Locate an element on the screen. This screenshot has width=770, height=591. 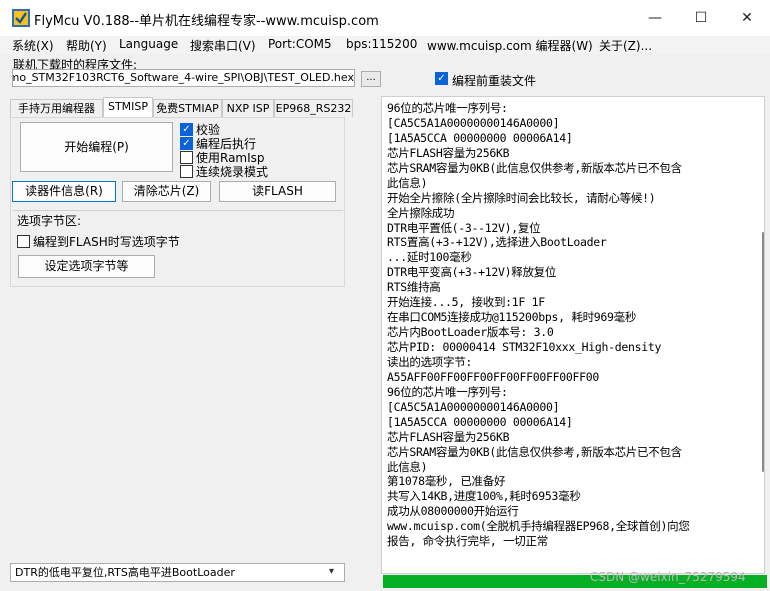
log-line: www.mcuisp.com(全脱机手持编程器EP968,全球首创)向您 is located at coordinates (538, 526).